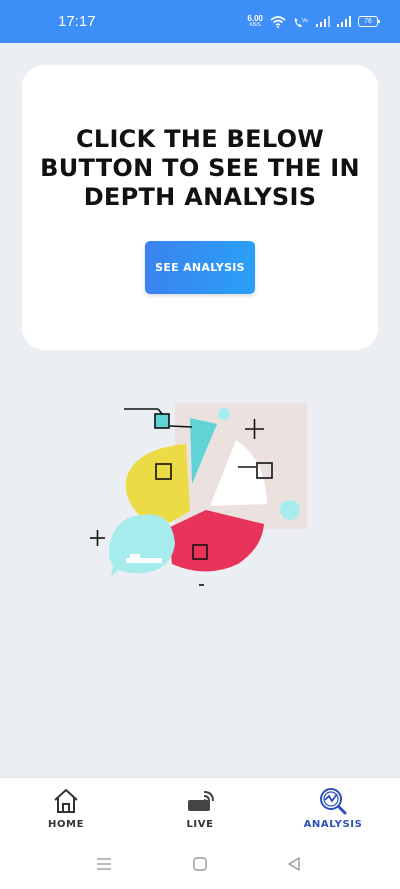  I want to click on battery-icon: 76, so click(369, 21).